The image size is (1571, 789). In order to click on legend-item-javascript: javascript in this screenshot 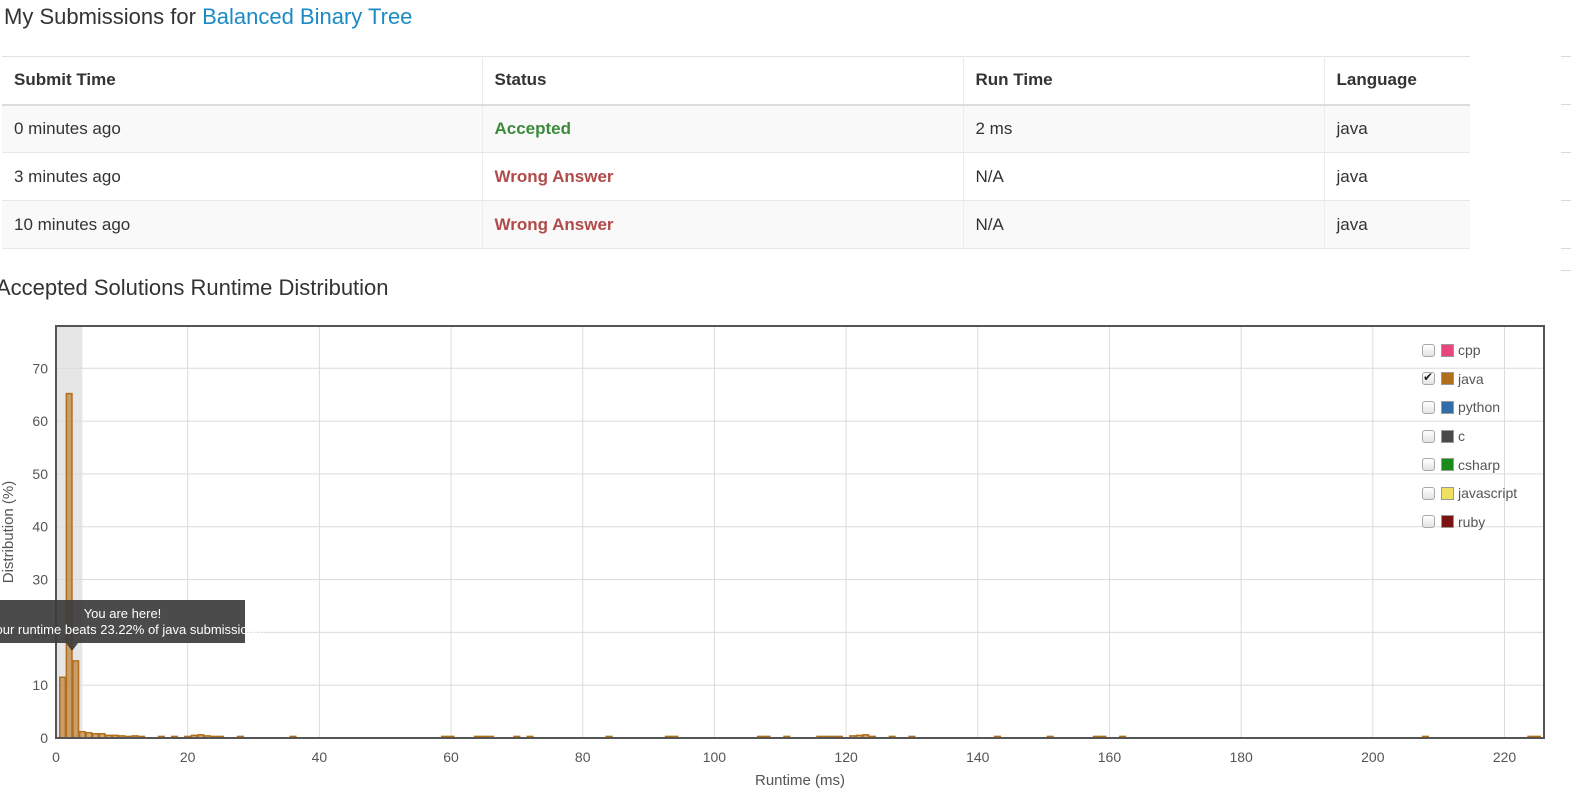, I will do `click(1482, 493)`.